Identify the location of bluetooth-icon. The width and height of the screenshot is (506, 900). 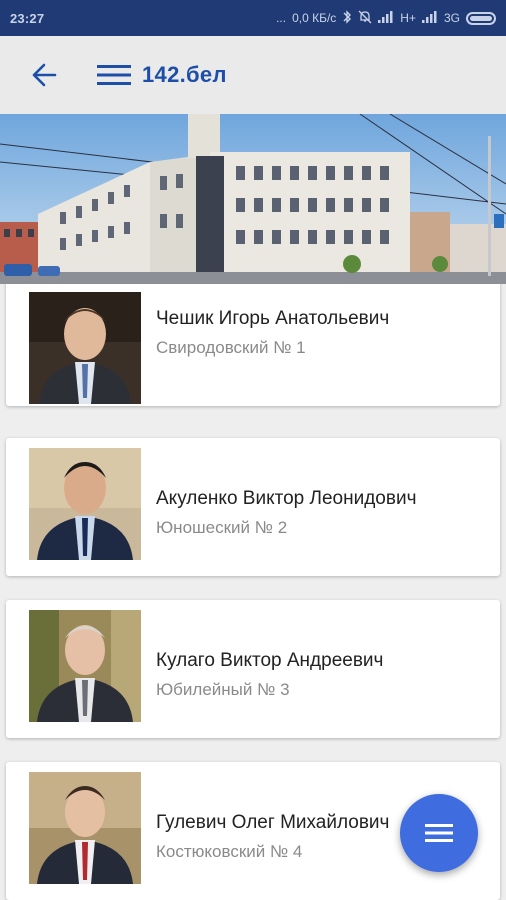
(347, 18).